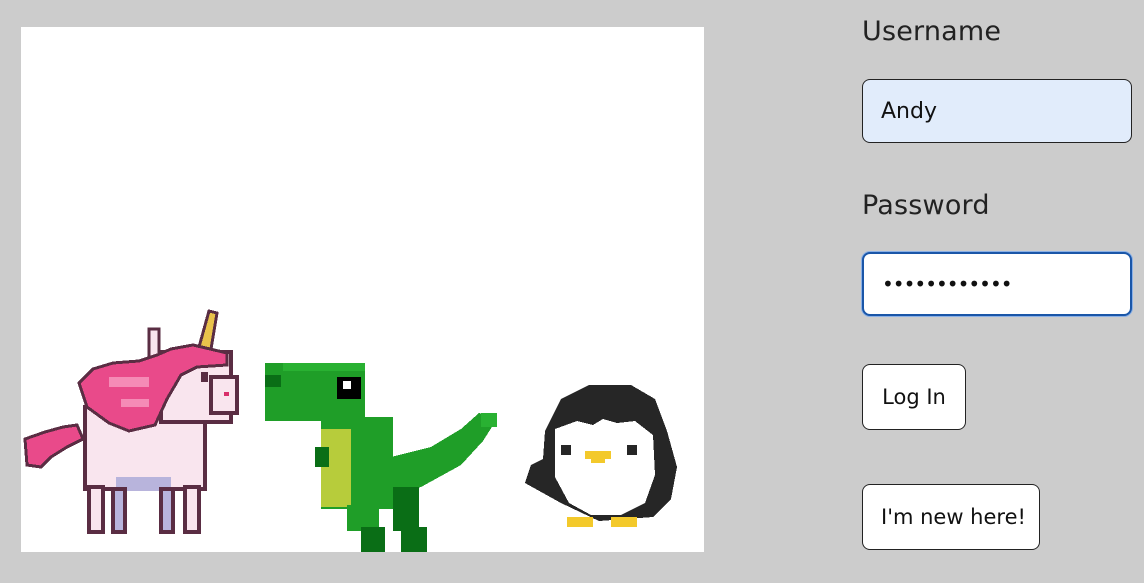  What do you see at coordinates (131, 421) in the screenshot?
I see `unicorn-image` at bounding box center [131, 421].